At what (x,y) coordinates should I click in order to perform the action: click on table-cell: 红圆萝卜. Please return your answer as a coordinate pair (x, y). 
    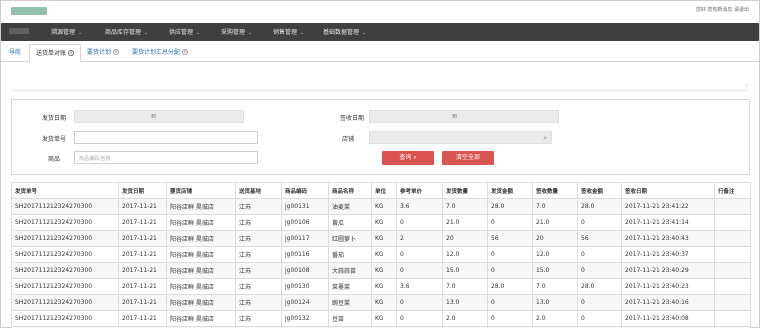
    Looking at the image, I should click on (350, 238).